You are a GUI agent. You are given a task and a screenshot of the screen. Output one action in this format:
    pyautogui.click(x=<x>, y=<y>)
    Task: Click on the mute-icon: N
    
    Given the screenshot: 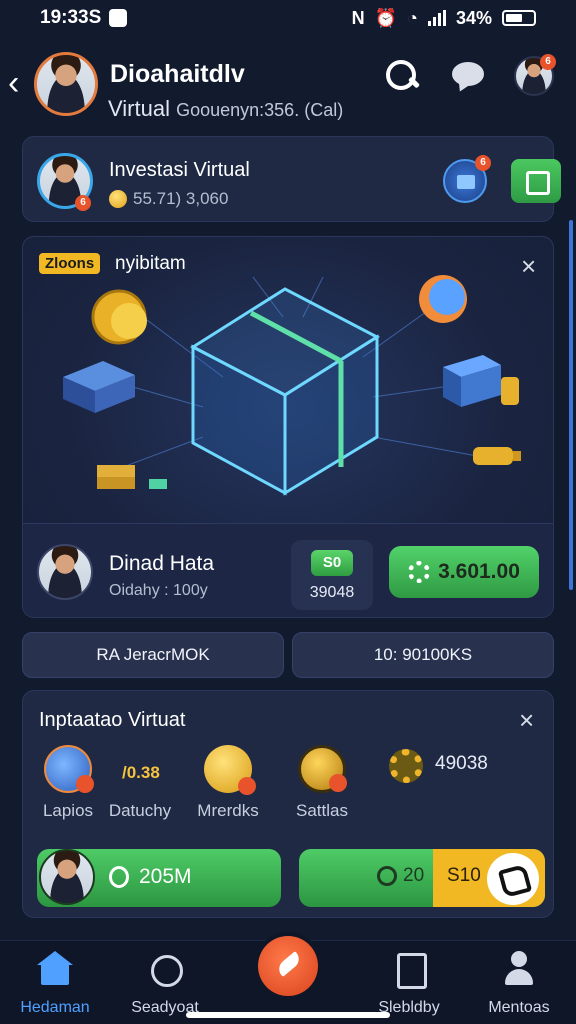 What is the action you would take?
    pyautogui.click(x=358, y=17)
    